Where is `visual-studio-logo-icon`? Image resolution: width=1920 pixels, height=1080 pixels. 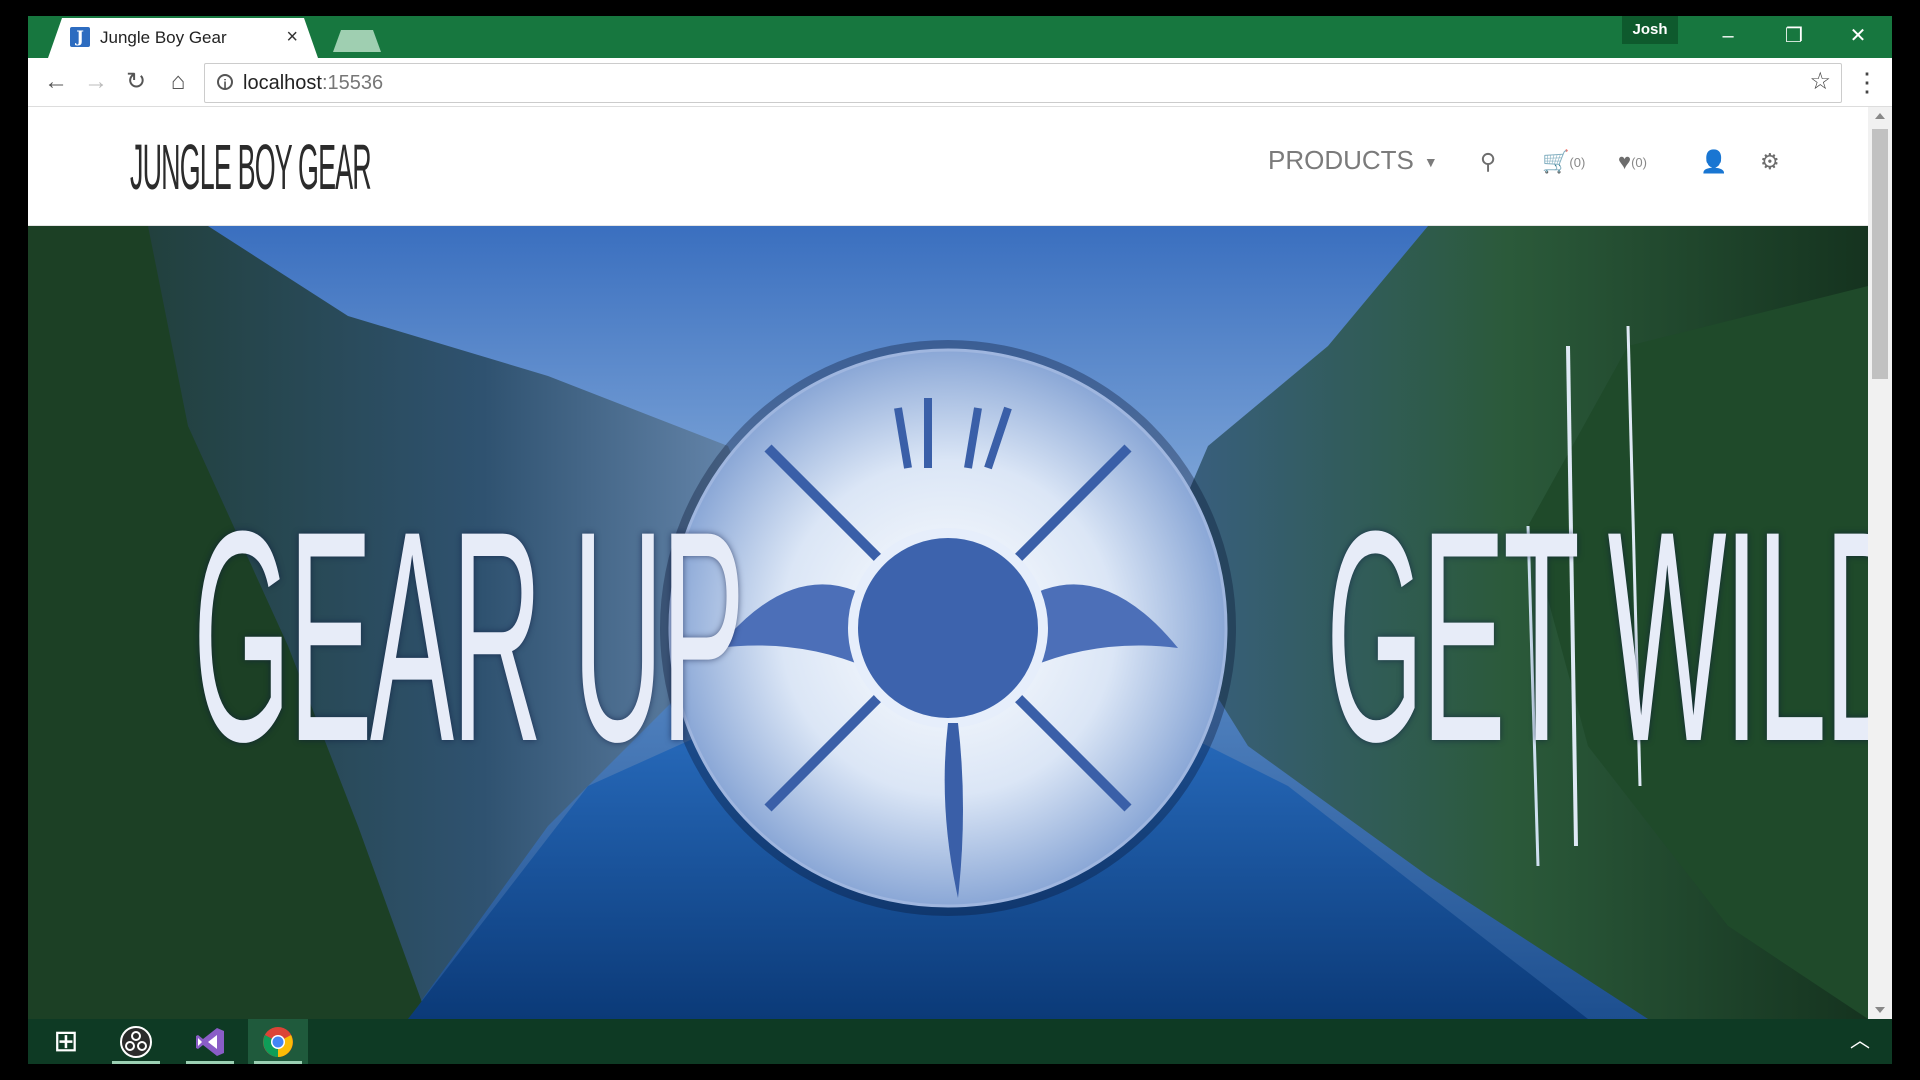
visual-studio-logo-icon is located at coordinates (210, 1042).